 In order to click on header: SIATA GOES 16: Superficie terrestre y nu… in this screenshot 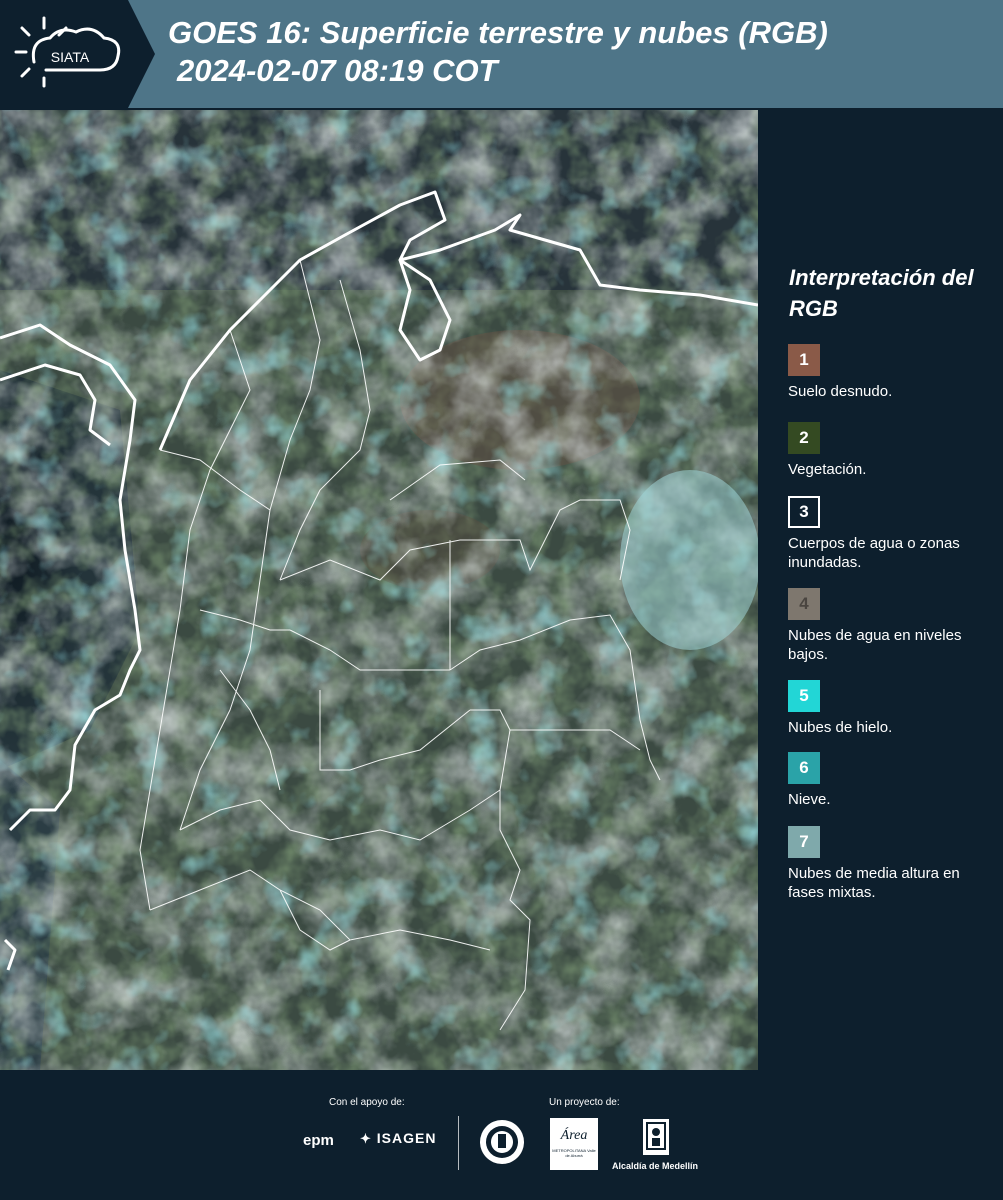, I will do `click(501, 54)`.